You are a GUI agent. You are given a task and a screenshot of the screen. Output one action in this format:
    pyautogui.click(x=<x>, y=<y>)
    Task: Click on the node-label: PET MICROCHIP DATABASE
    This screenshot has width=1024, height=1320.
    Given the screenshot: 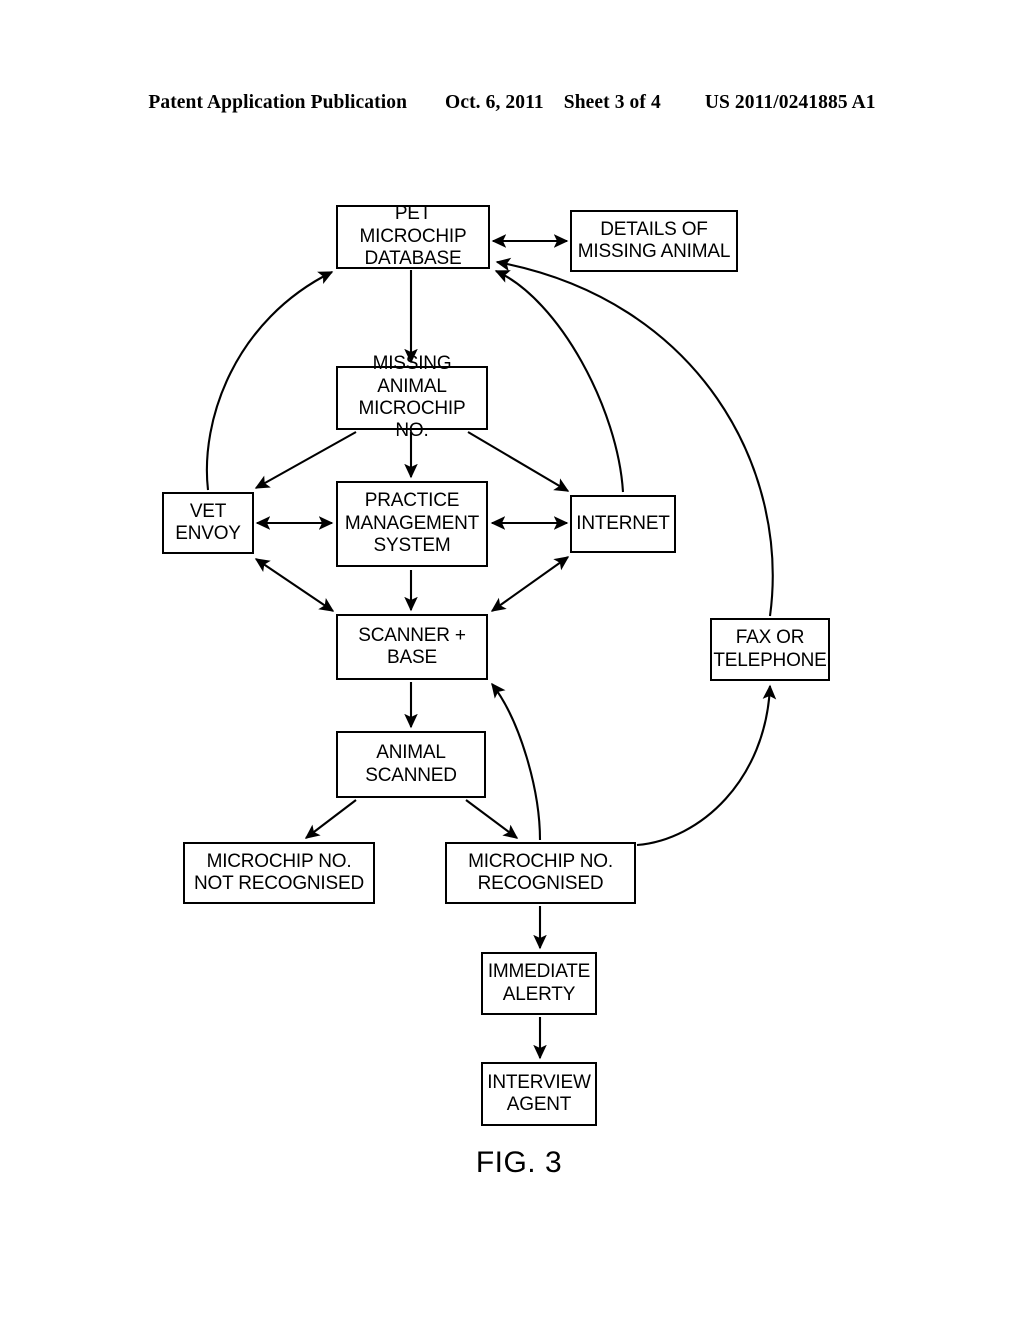 What is the action you would take?
    pyautogui.click(x=413, y=236)
    